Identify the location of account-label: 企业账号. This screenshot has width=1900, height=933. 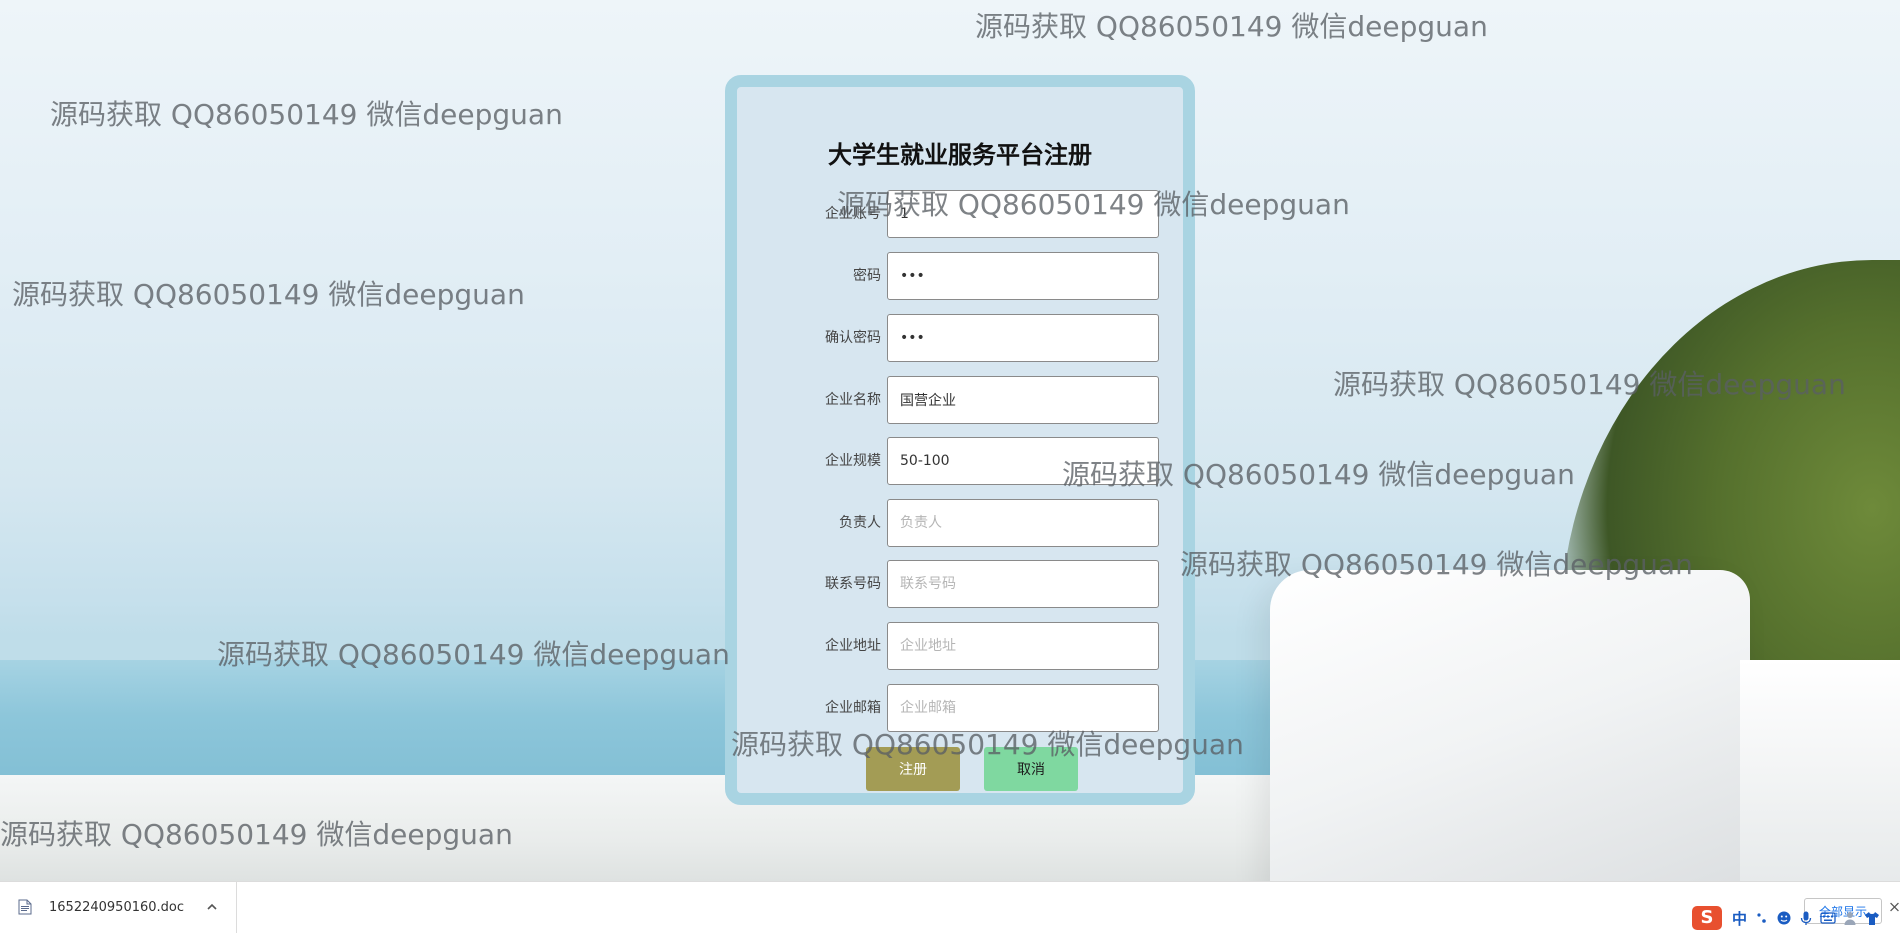
(853, 214).